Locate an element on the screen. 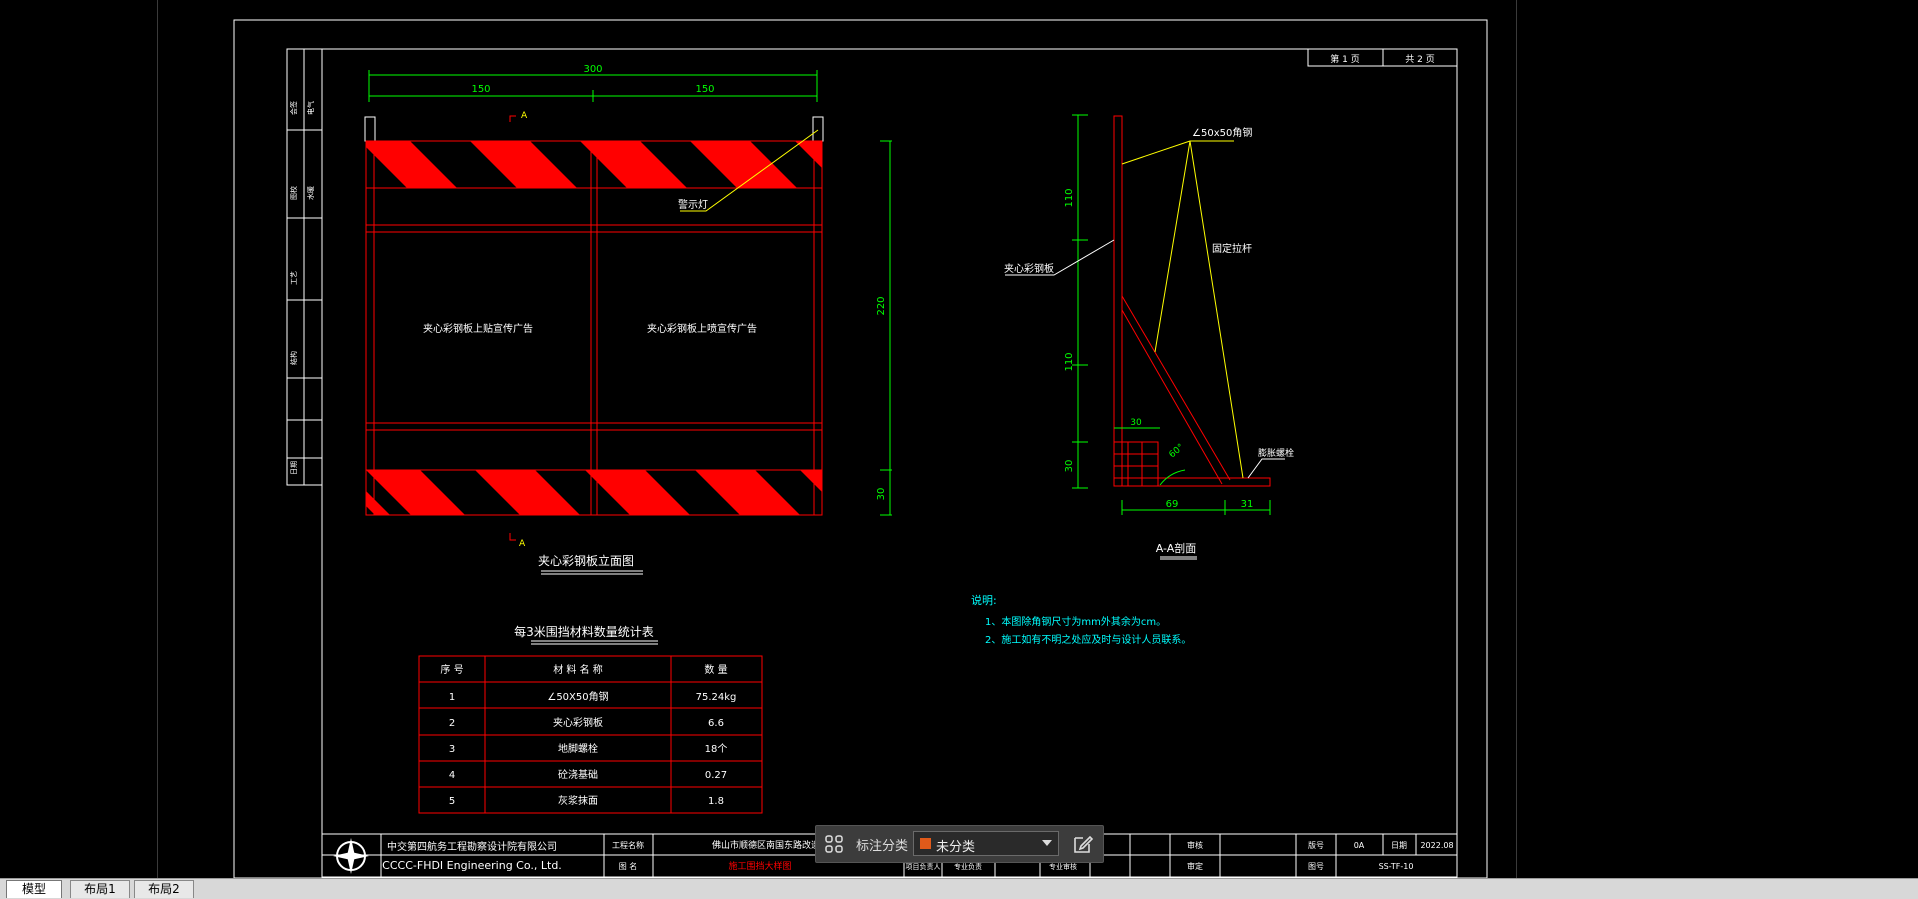 The image size is (1918, 899). tab-model-label: 模型 is located at coordinates (33, 889).